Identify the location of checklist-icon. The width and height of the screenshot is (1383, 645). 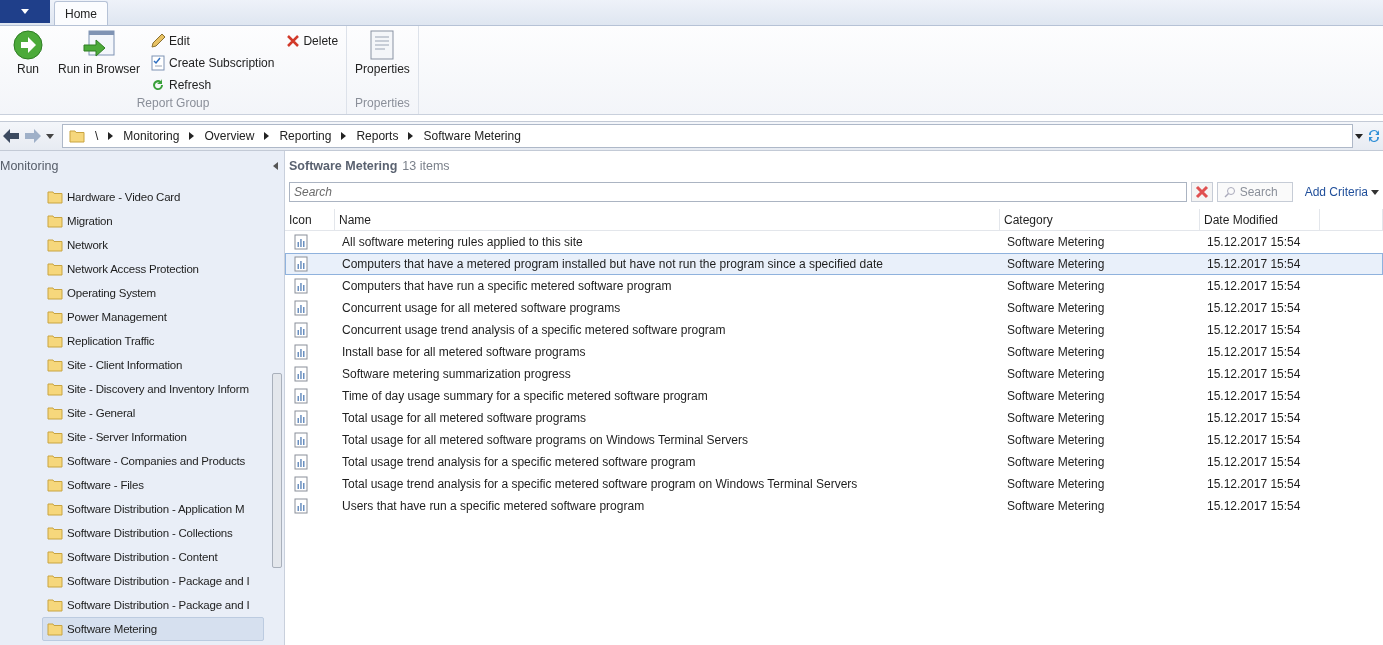
(158, 63).